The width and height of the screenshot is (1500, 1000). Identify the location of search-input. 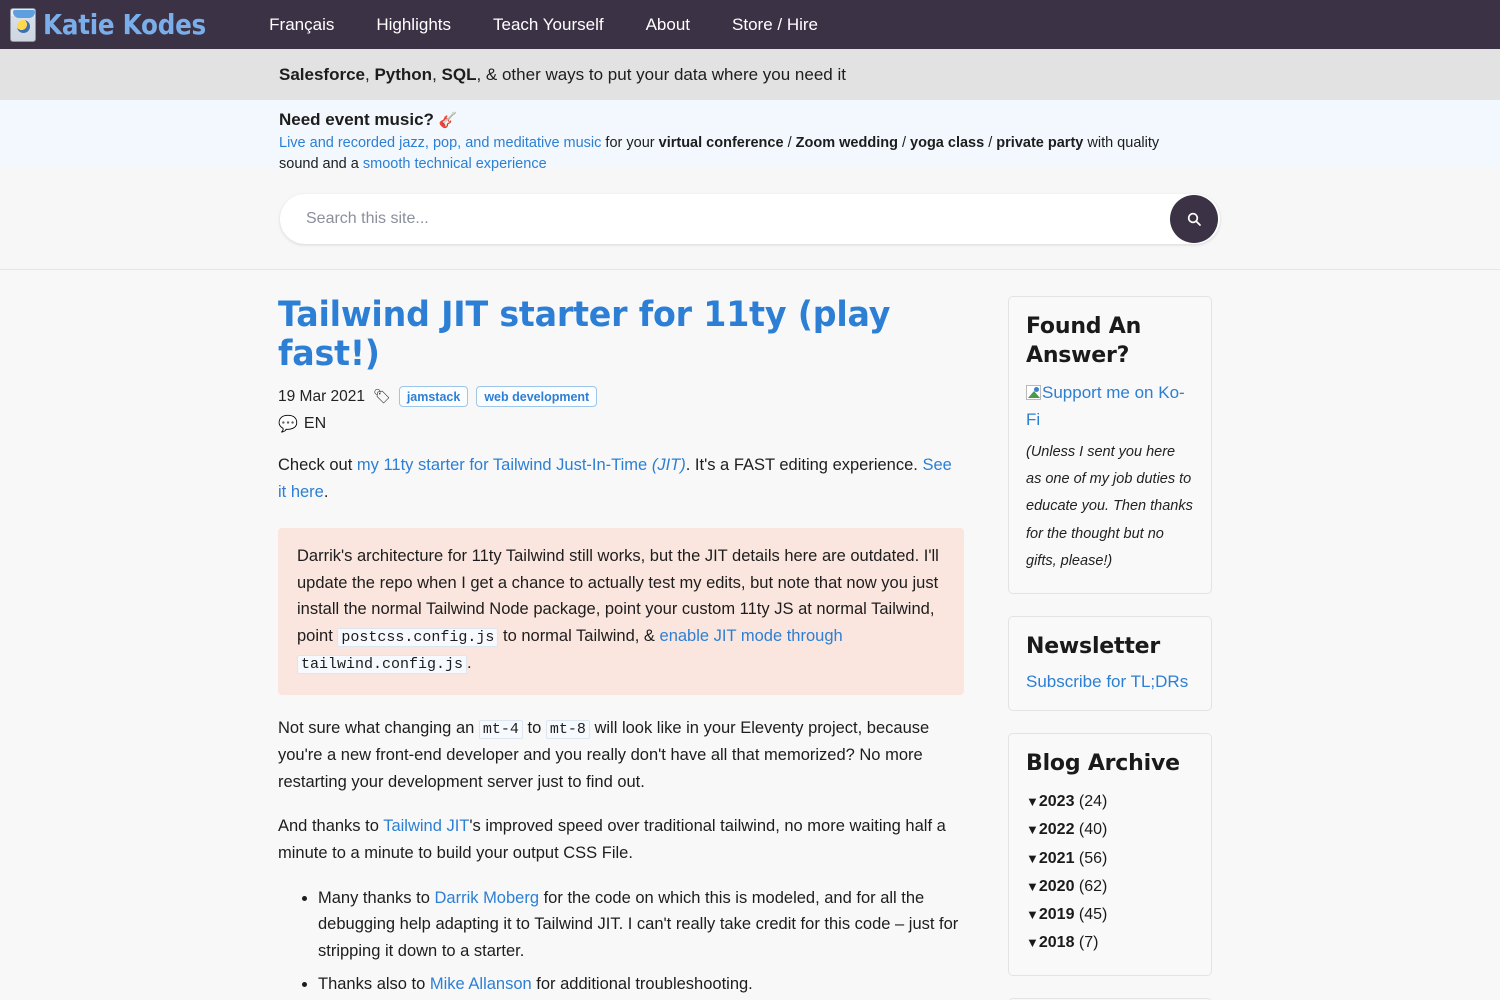
(750, 219).